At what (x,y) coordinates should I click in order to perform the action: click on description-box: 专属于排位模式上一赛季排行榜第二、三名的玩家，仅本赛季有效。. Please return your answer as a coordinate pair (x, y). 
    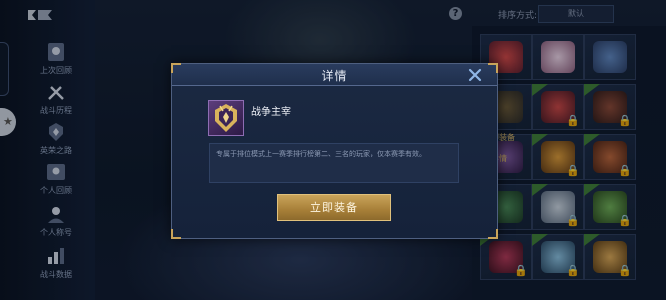
    Looking at the image, I should click on (334, 163).